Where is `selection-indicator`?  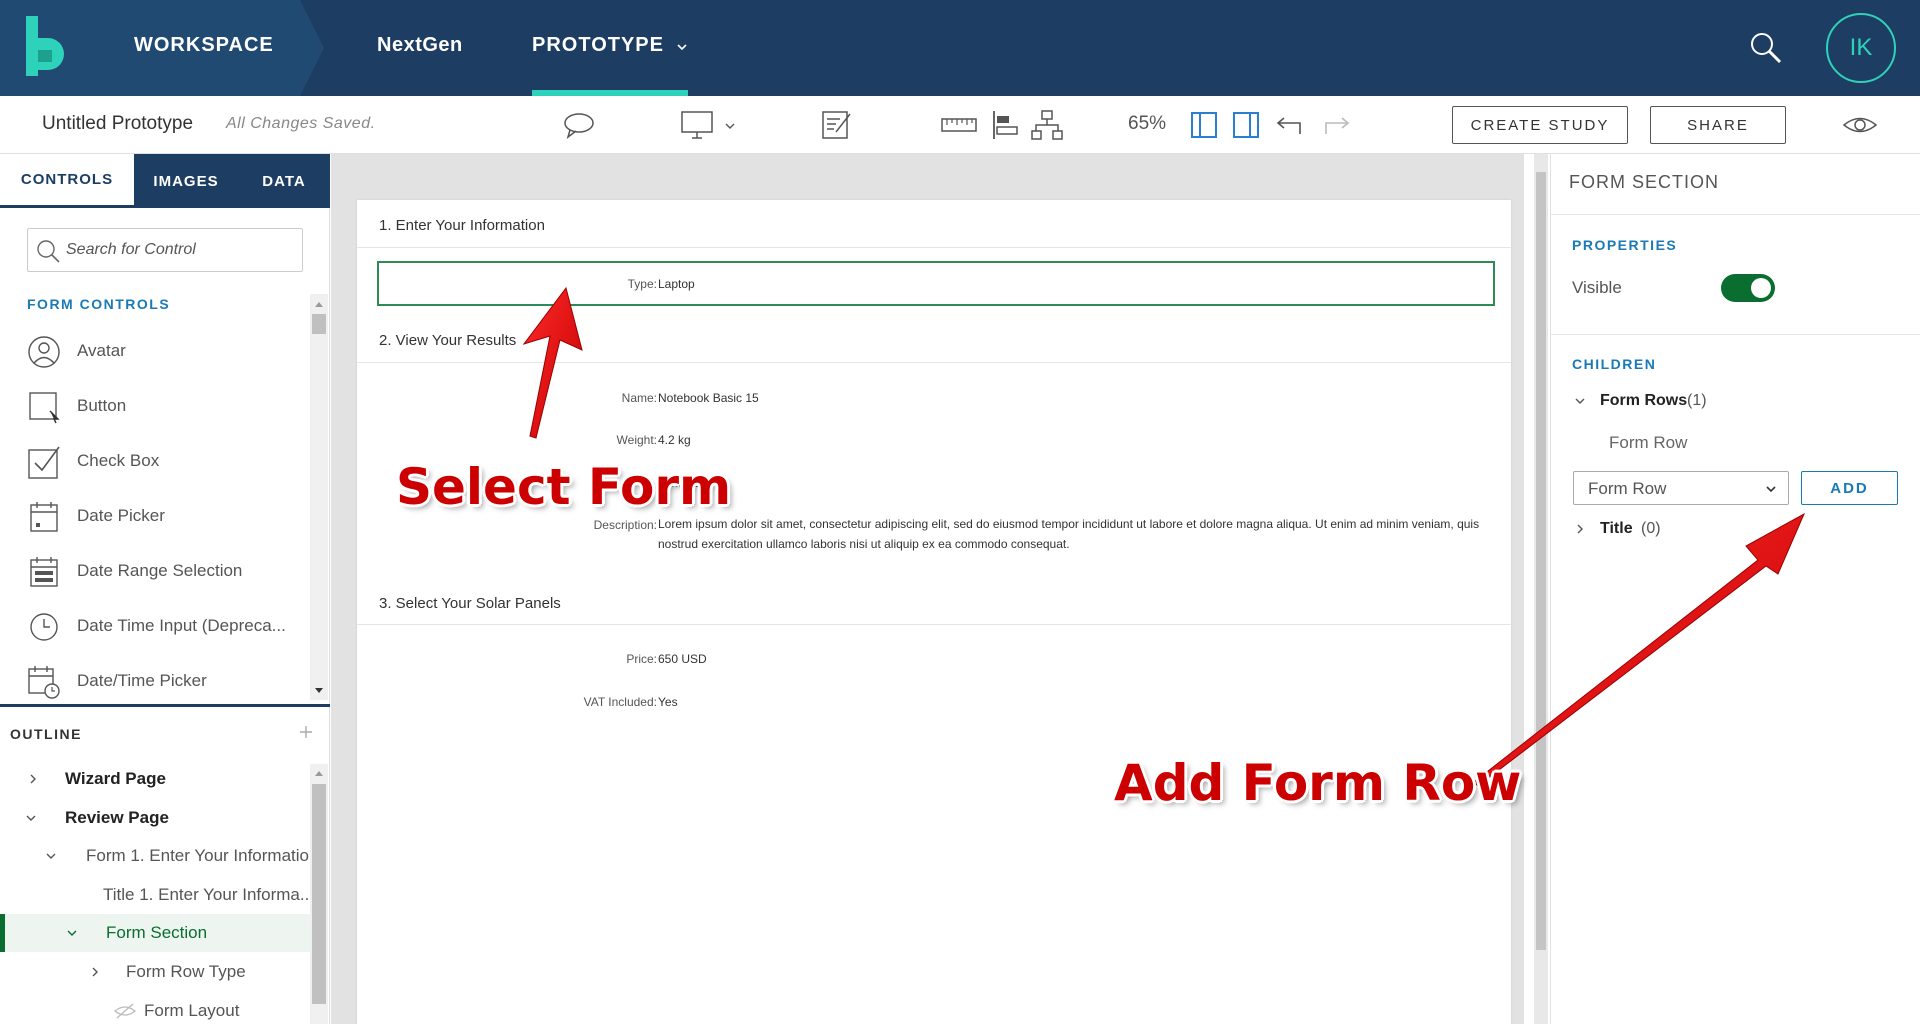 selection-indicator is located at coordinates (2, 933).